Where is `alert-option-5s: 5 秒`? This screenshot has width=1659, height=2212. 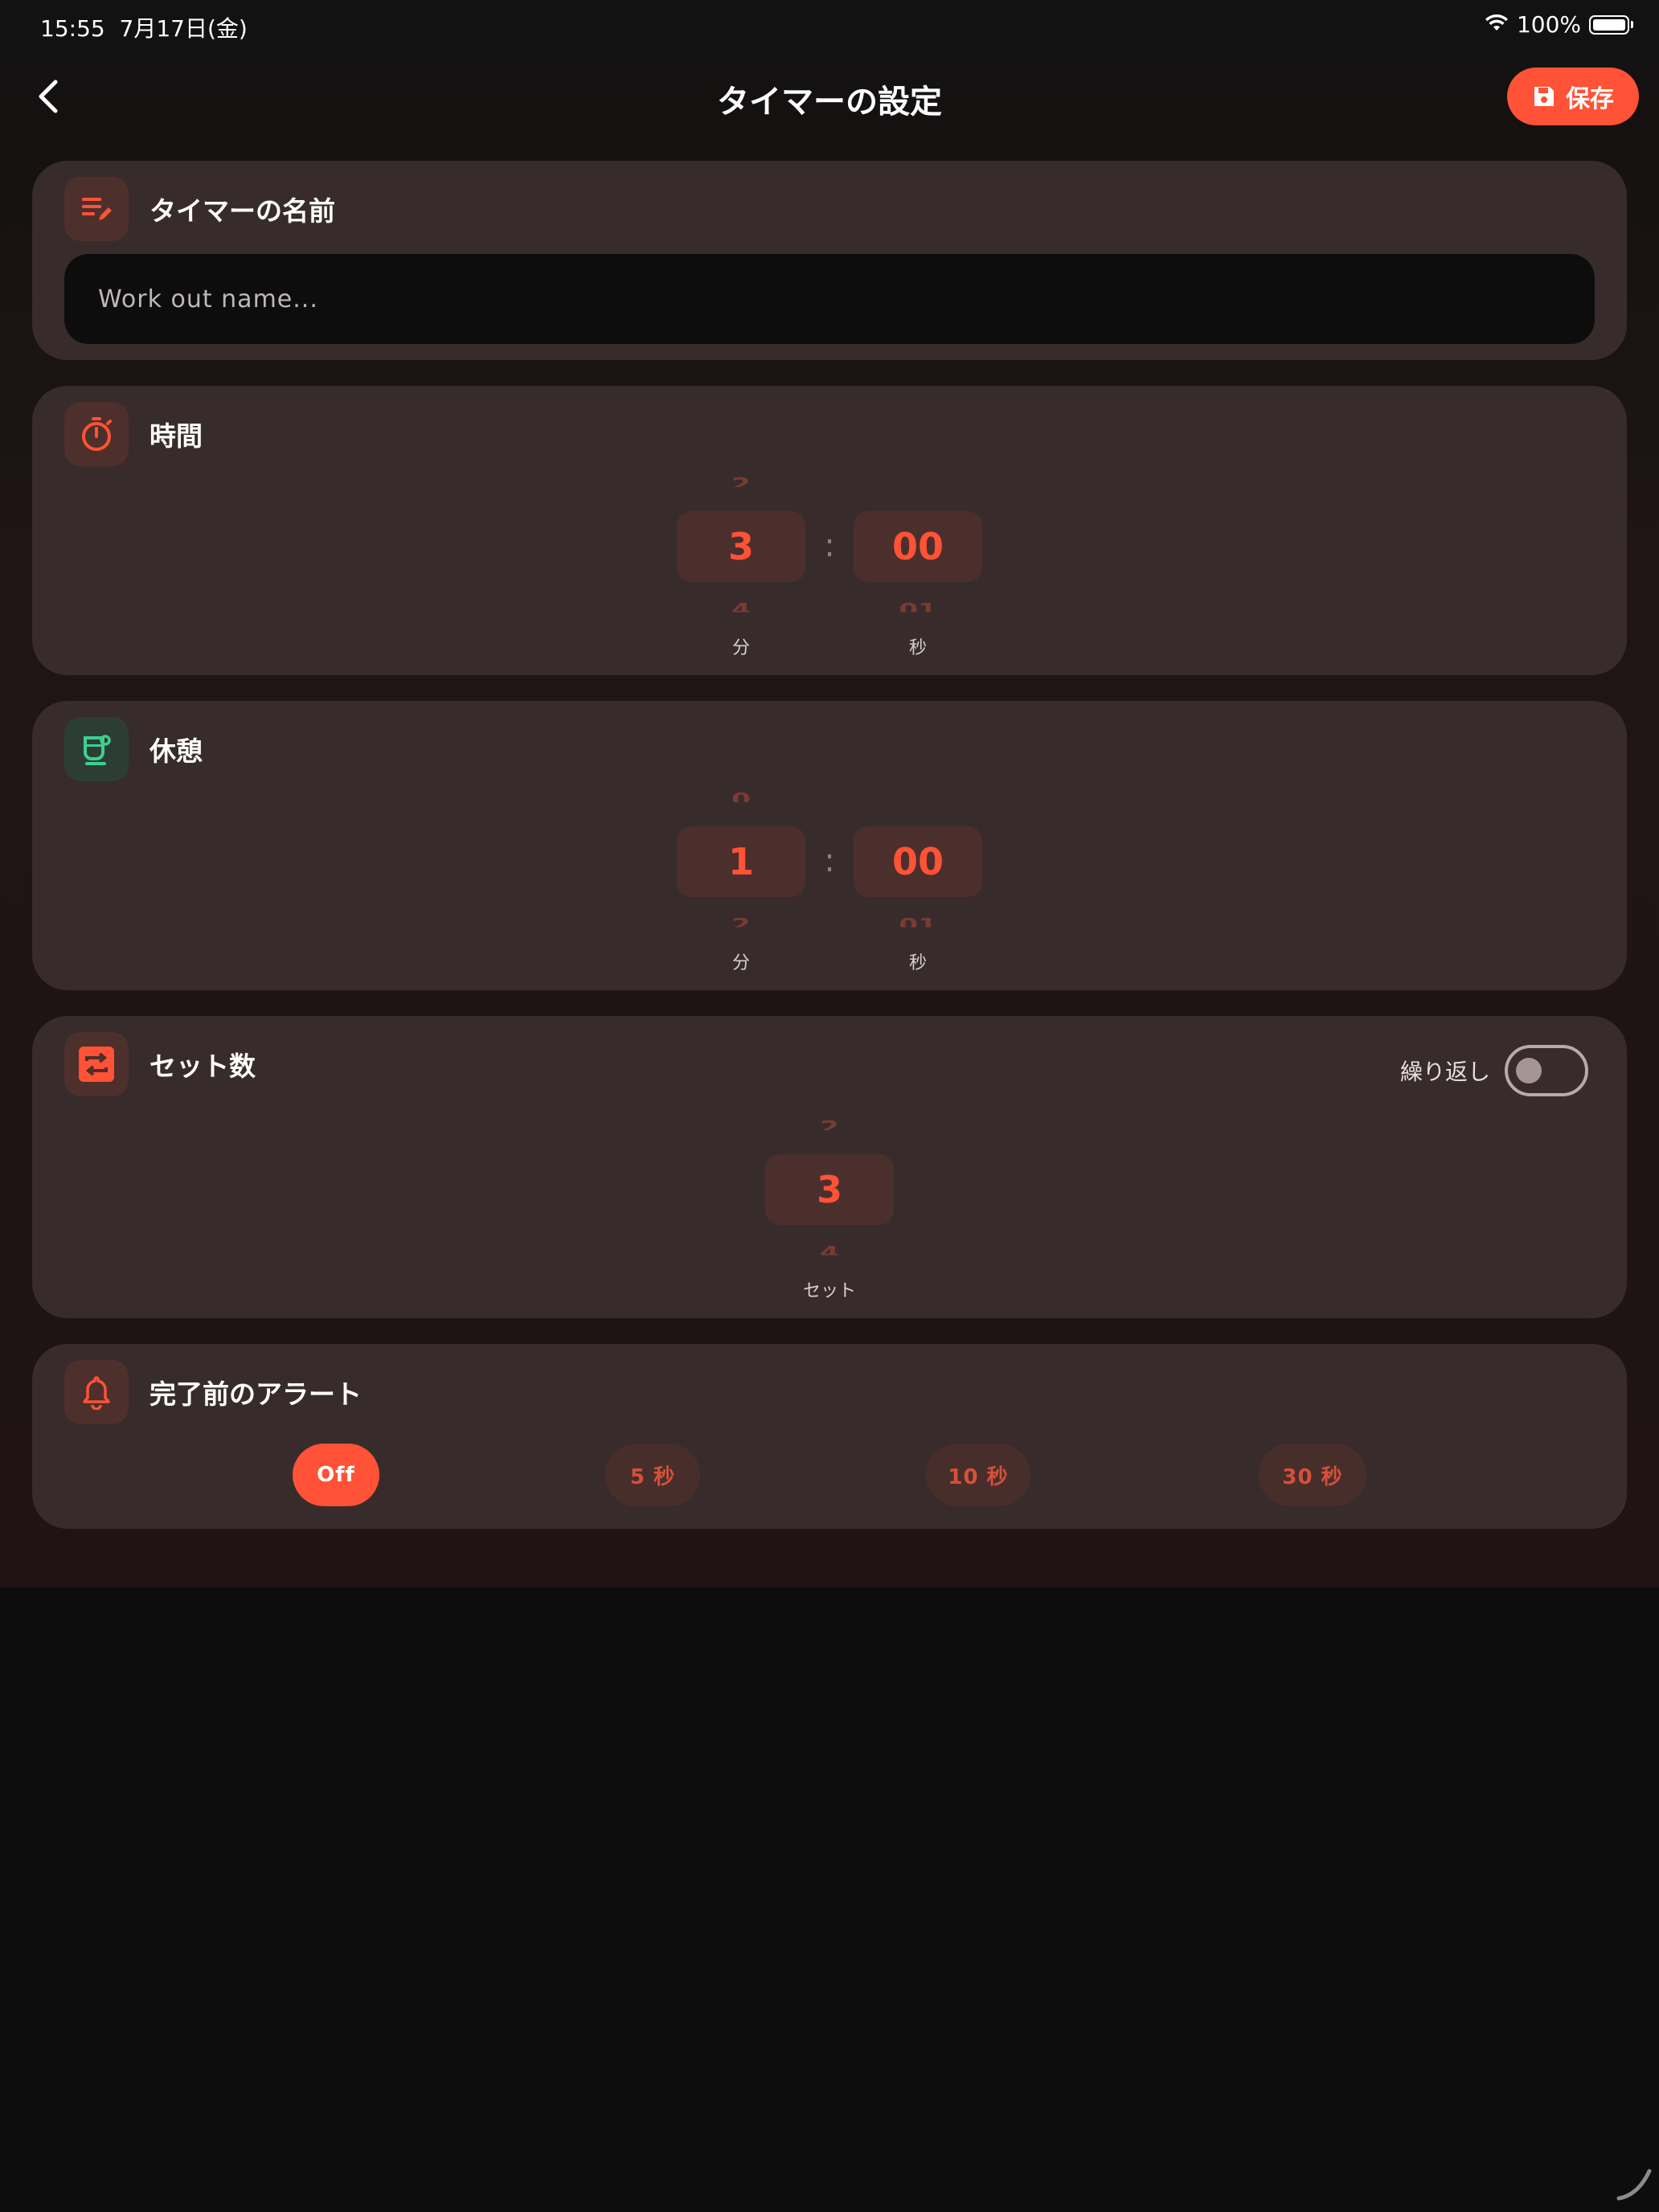
alert-option-5s: 5 秒 is located at coordinates (652, 1475).